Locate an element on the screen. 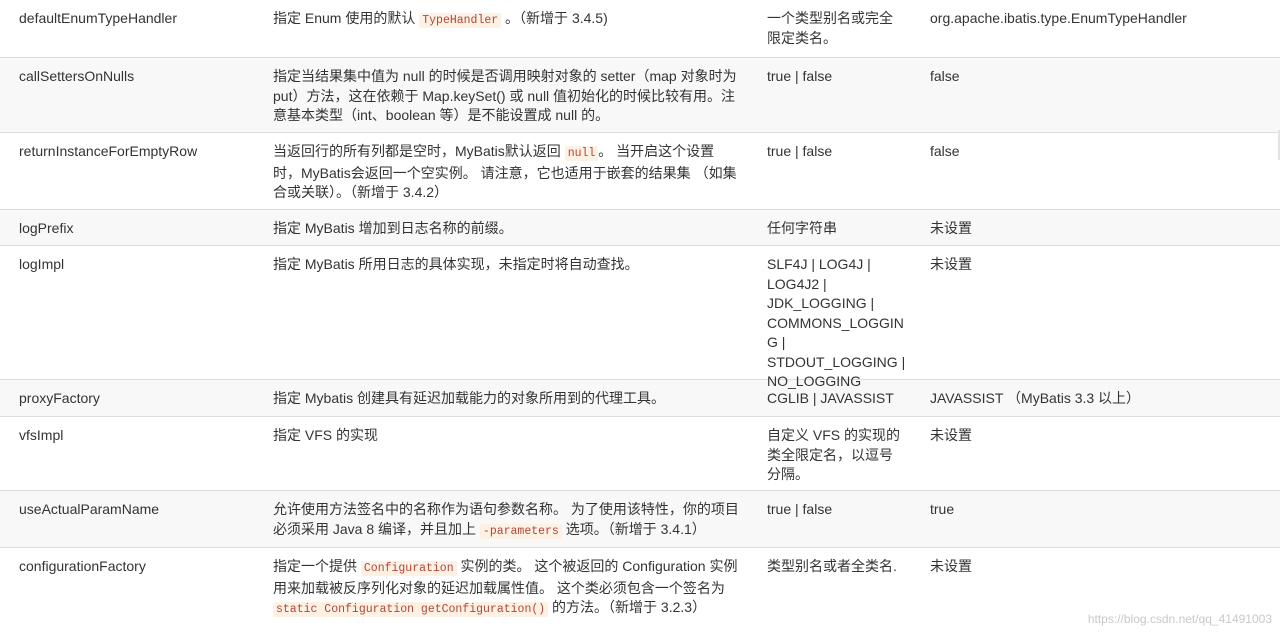  setting-description: 指定 VFS 的实现 is located at coordinates (500, 453).